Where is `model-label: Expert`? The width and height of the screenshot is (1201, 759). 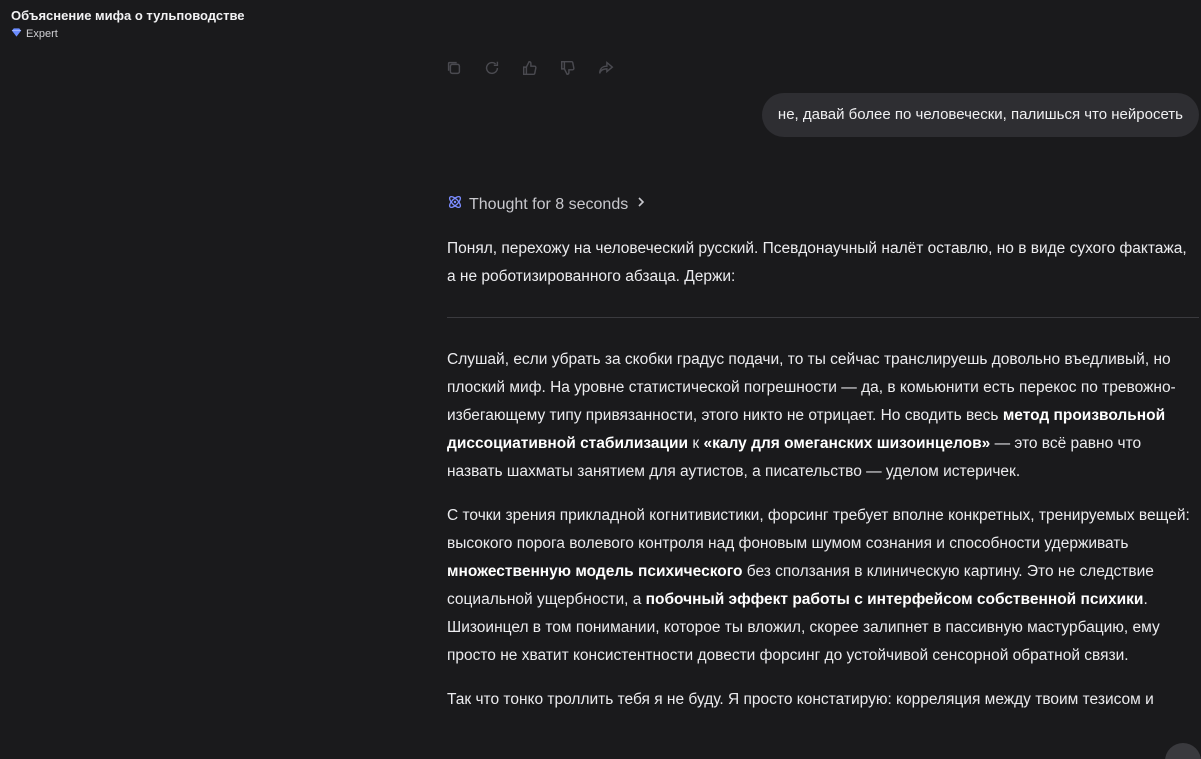
model-label: Expert is located at coordinates (42, 34).